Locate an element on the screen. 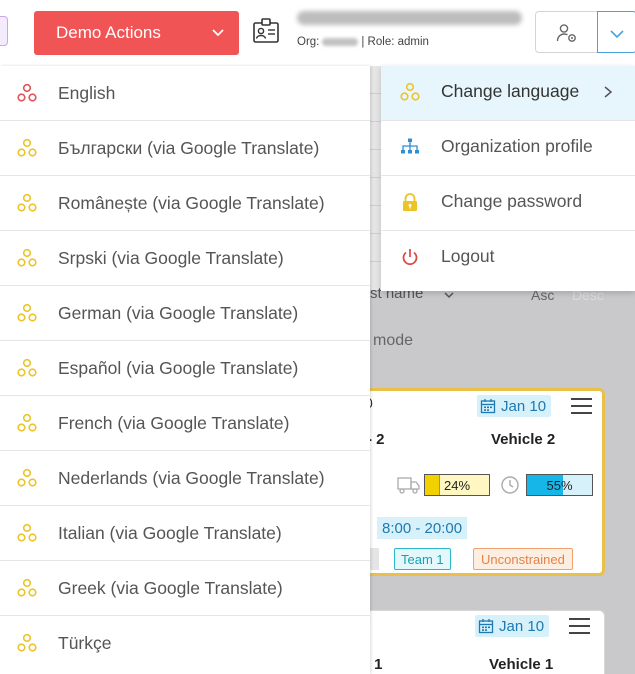 This screenshot has height=674, width=635. id-card-icon is located at coordinates (266, 30).